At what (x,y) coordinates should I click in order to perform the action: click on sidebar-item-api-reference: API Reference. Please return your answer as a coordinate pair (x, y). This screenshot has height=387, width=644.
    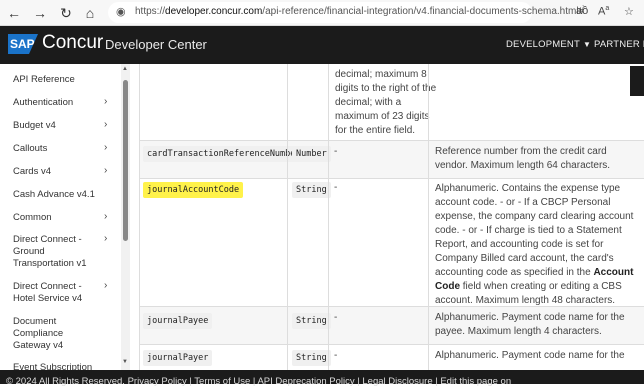
    Looking at the image, I should click on (63, 80).